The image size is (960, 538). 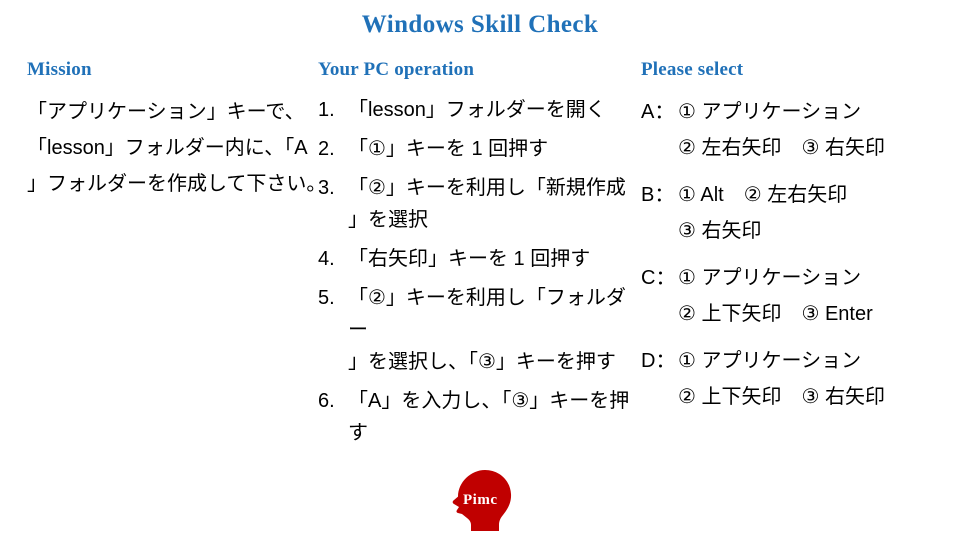 I want to click on operation-heading: Your PC operation, so click(x=396, y=69).